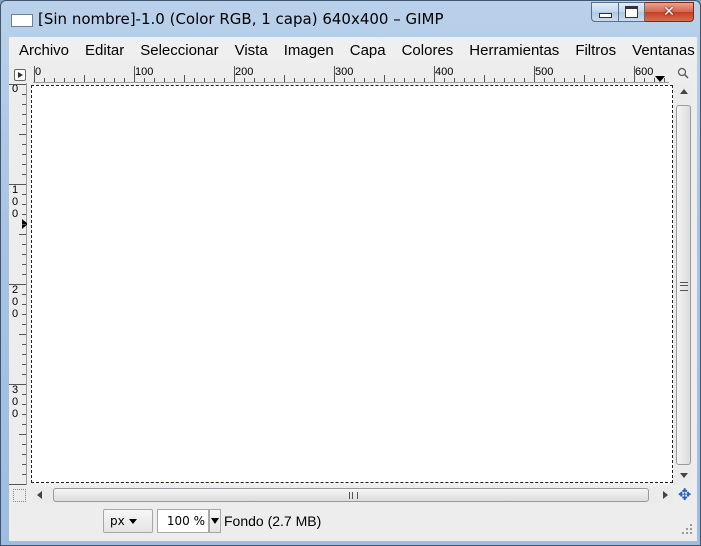  What do you see at coordinates (351, 74) in the screenshot?
I see `horizontal-ruler: 0 100 200 300 400 500 600` at bounding box center [351, 74].